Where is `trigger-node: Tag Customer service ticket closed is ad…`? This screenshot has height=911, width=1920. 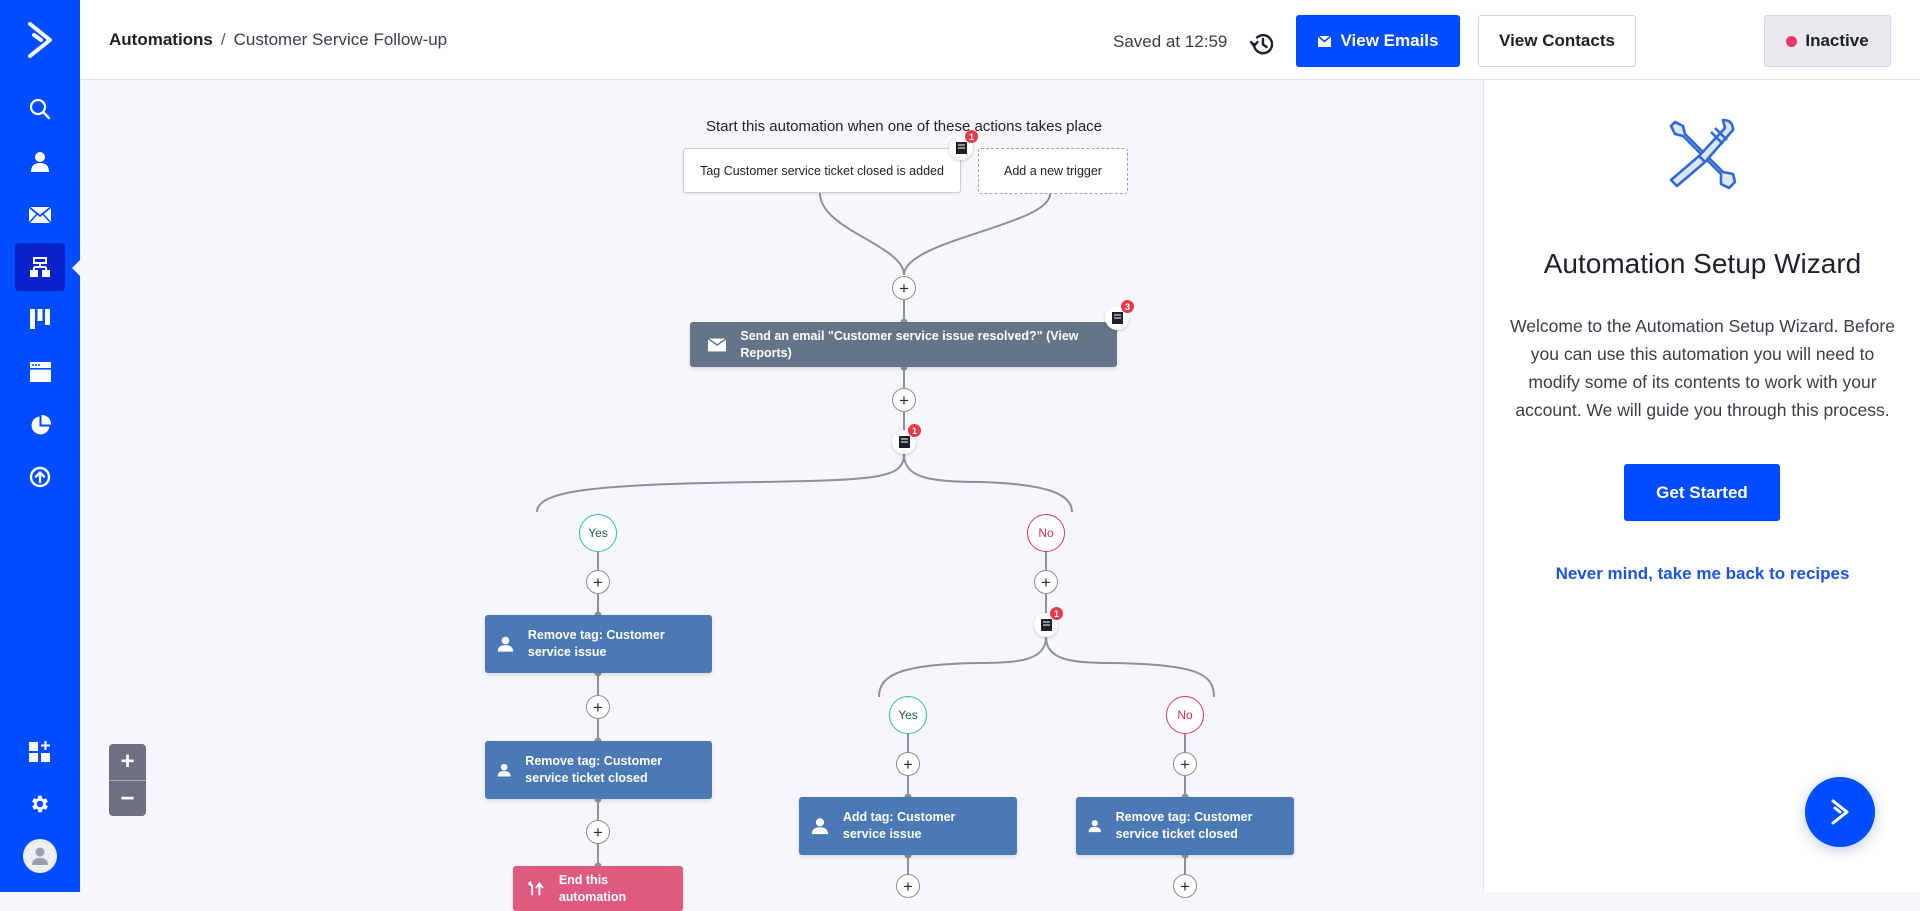 trigger-node: Tag Customer service ticket closed is ad… is located at coordinates (822, 170).